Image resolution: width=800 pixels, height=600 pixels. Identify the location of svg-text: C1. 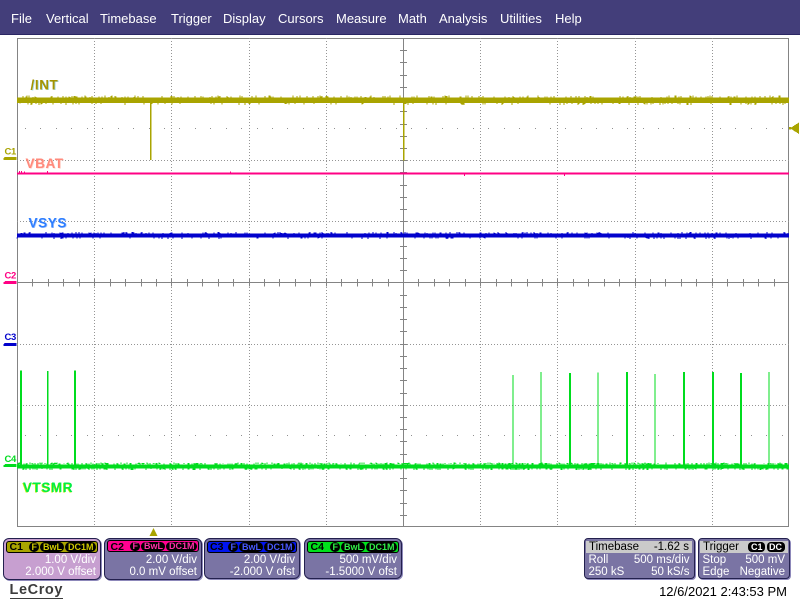
(11, 151).